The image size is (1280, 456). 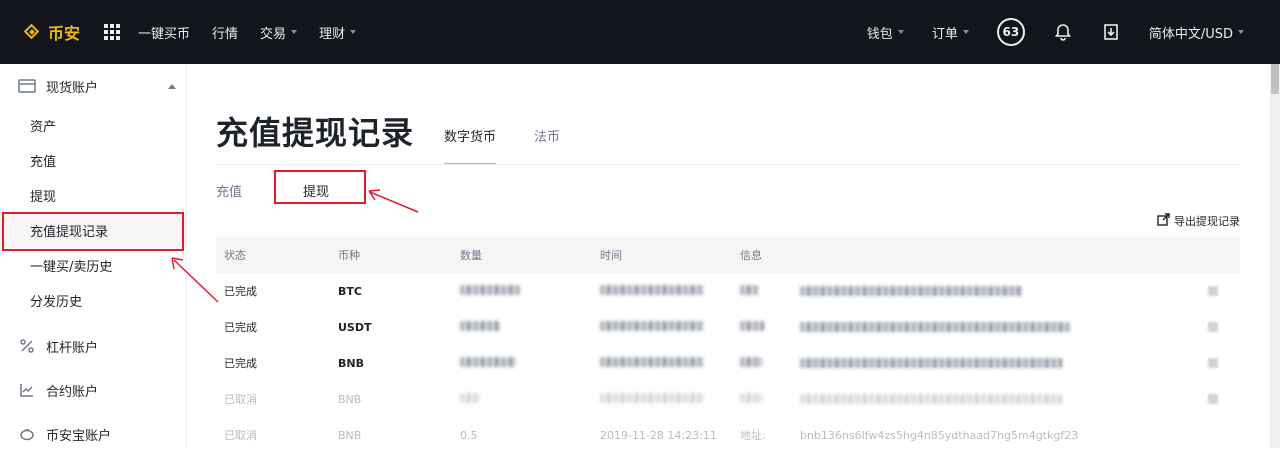 What do you see at coordinates (27, 86) in the screenshot?
I see `wallet-icon` at bounding box center [27, 86].